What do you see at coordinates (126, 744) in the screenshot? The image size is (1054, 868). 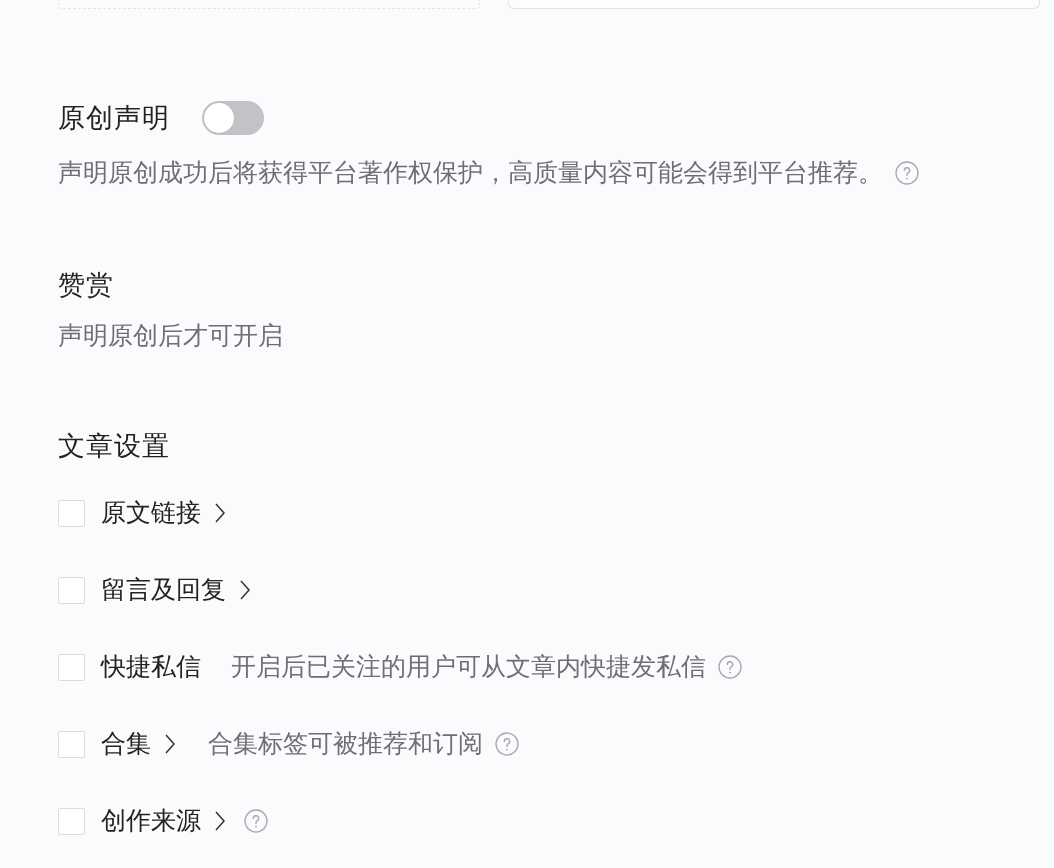 I see `option-label: 合集` at bounding box center [126, 744].